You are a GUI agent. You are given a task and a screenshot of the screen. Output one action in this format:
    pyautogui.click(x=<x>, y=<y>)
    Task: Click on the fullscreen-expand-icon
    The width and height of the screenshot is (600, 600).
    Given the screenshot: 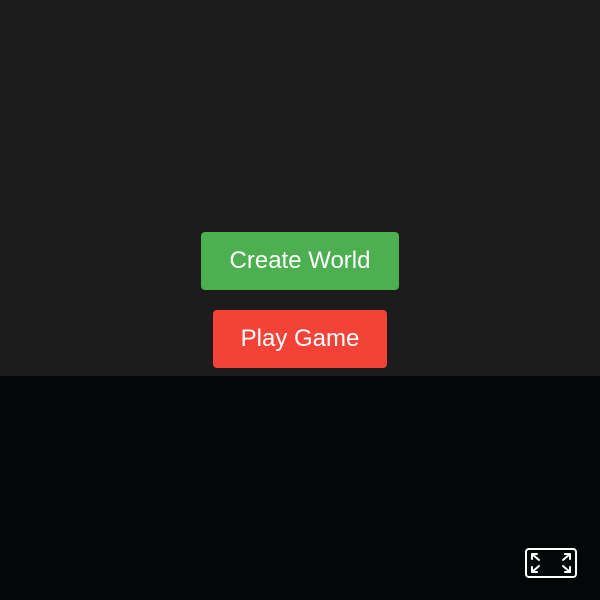 What is the action you would take?
    pyautogui.click(x=551, y=563)
    